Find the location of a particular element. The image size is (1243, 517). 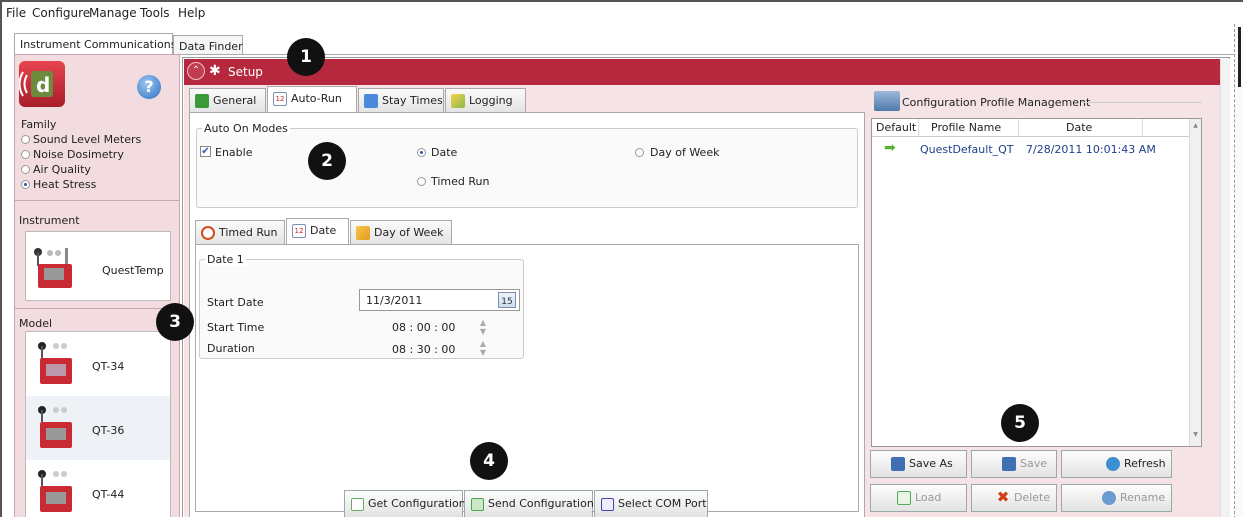

model-name: QT-34 is located at coordinates (108, 366).